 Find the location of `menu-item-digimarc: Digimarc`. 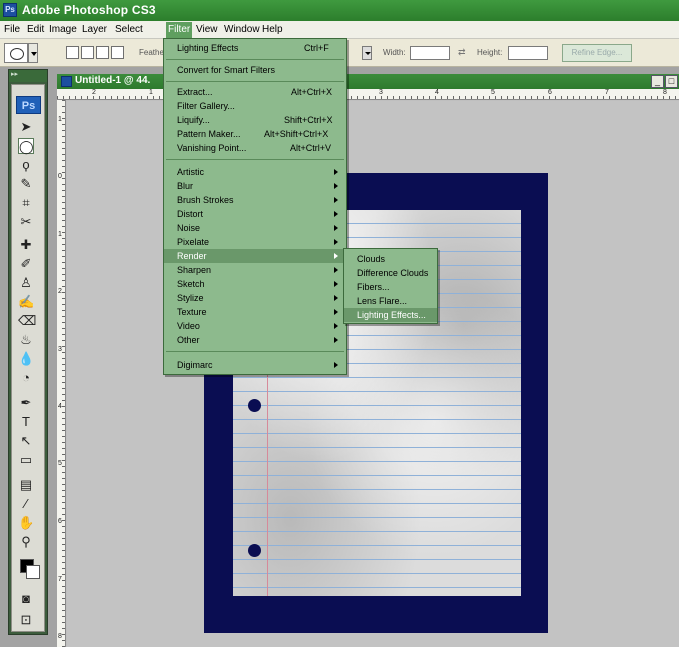

menu-item-digimarc: Digimarc is located at coordinates (255, 365).